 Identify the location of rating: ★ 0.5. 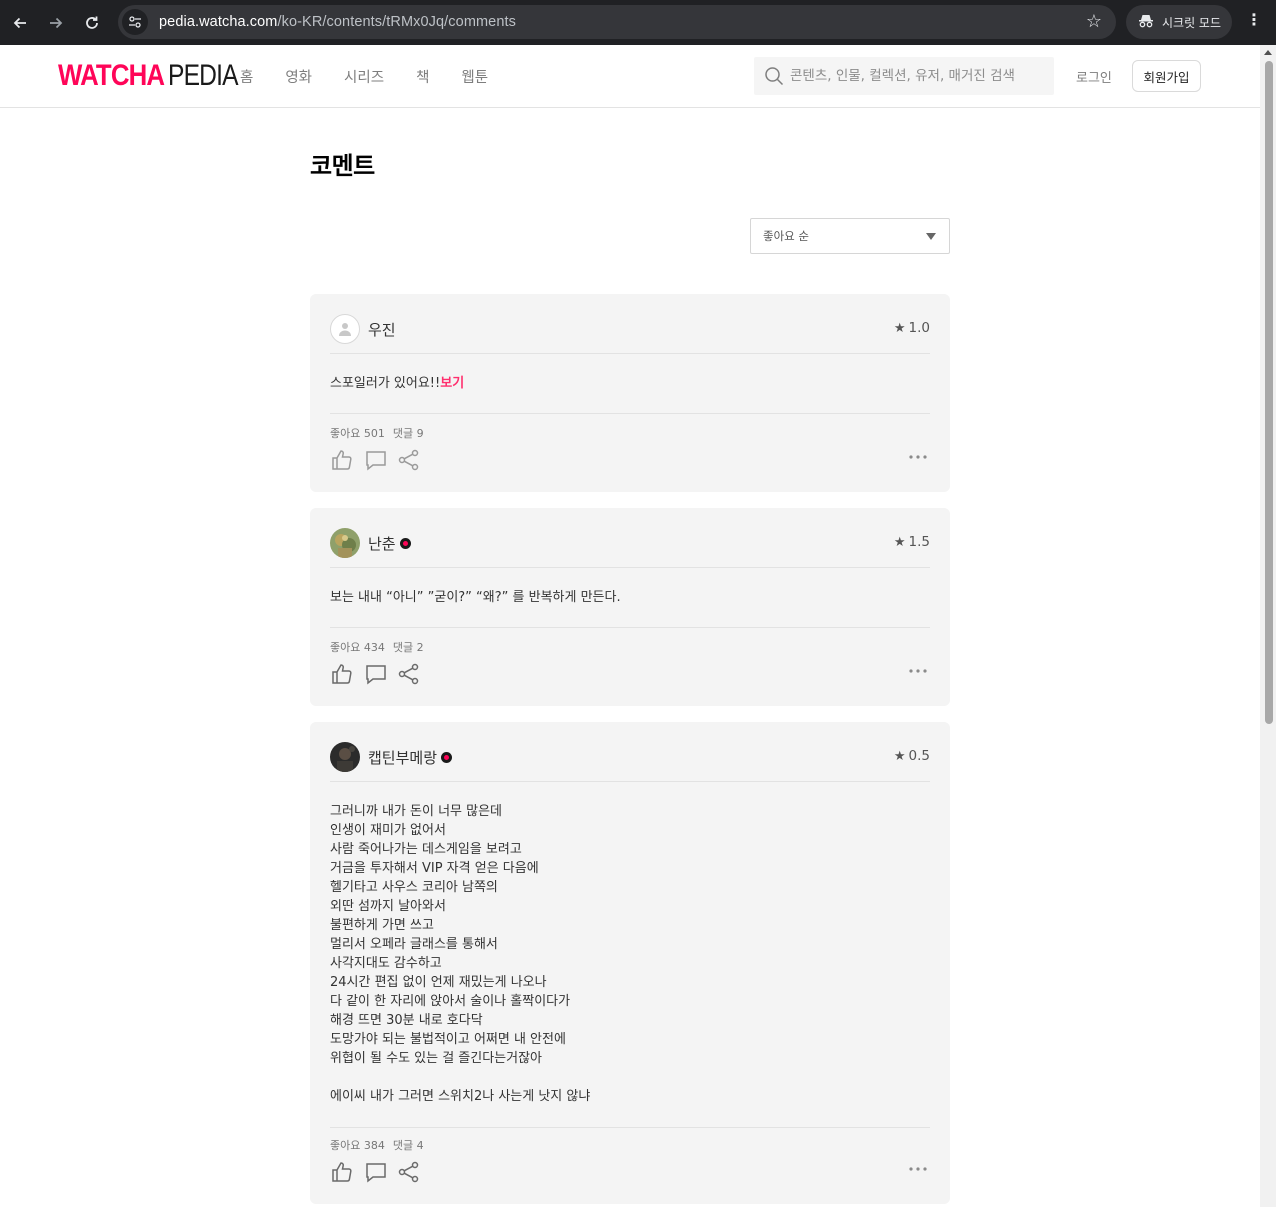
(912, 756).